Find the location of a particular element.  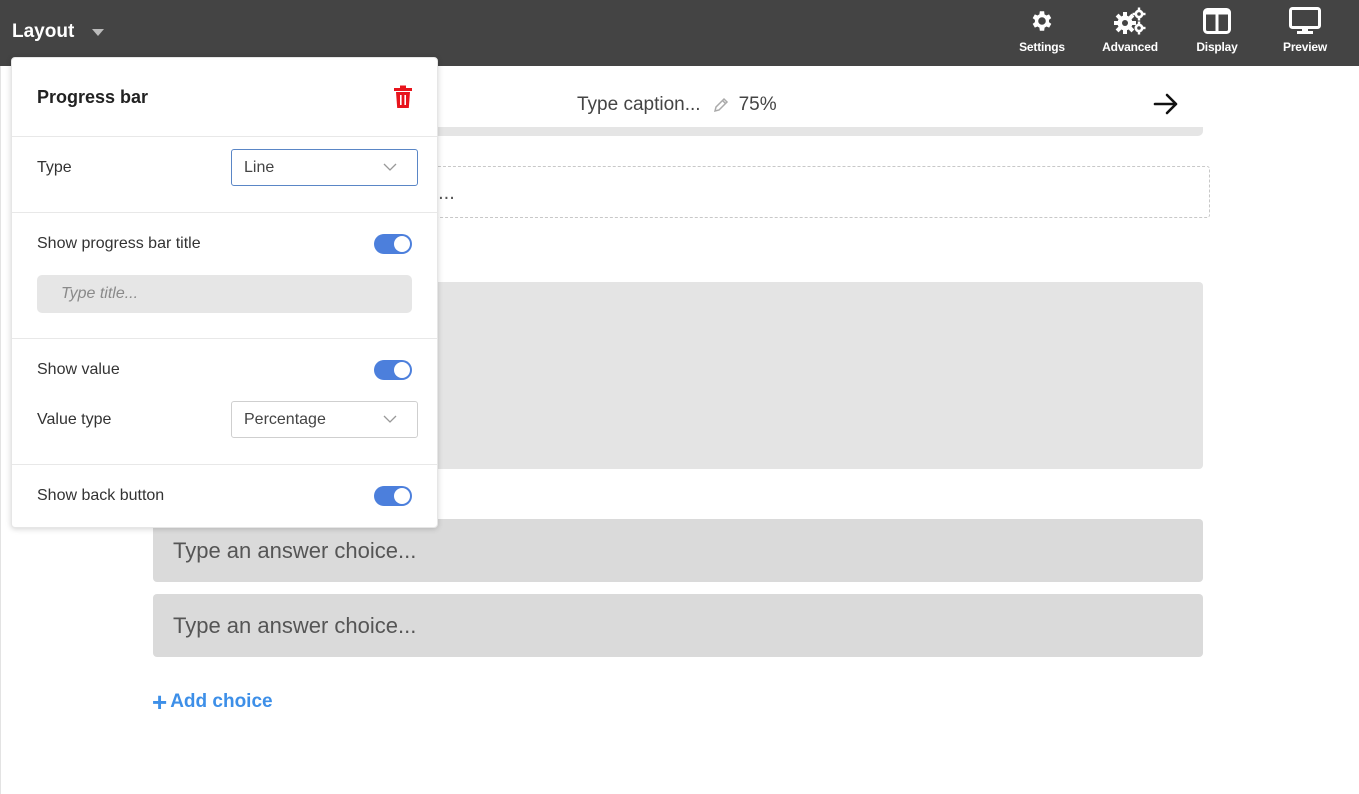

monitor-icon is located at coordinates (1305, 21).